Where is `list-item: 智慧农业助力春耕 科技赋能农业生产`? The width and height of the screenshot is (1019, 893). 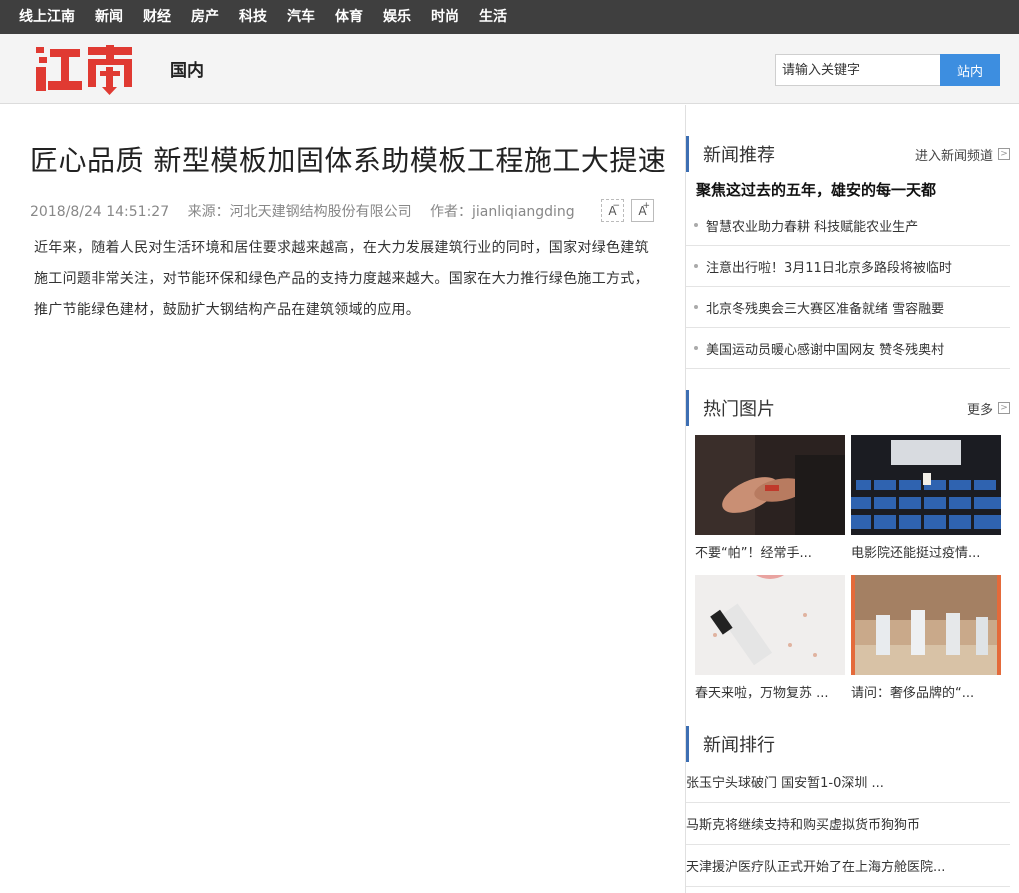 list-item: 智慧农业助力春耕 科技赋能农业生产 is located at coordinates (848, 225).